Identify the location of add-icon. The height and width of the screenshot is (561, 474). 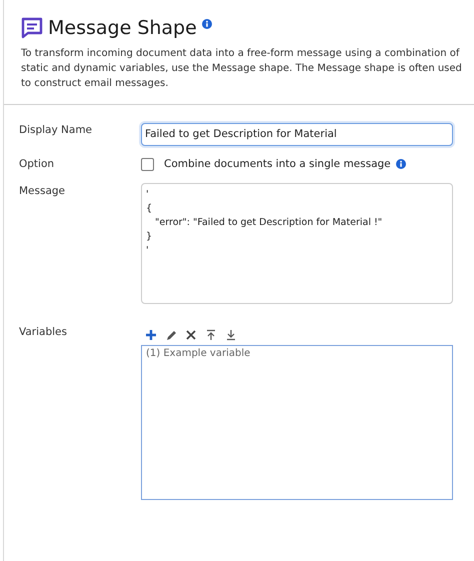
(151, 334).